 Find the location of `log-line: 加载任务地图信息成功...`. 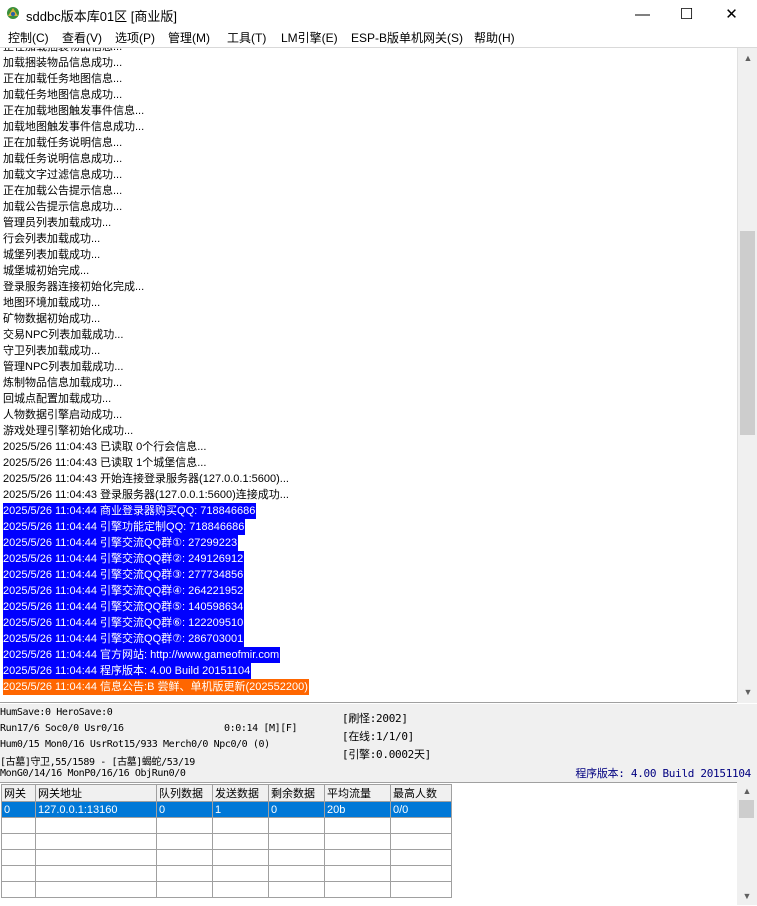

log-line: 加载任务地图信息成功... is located at coordinates (63, 95).